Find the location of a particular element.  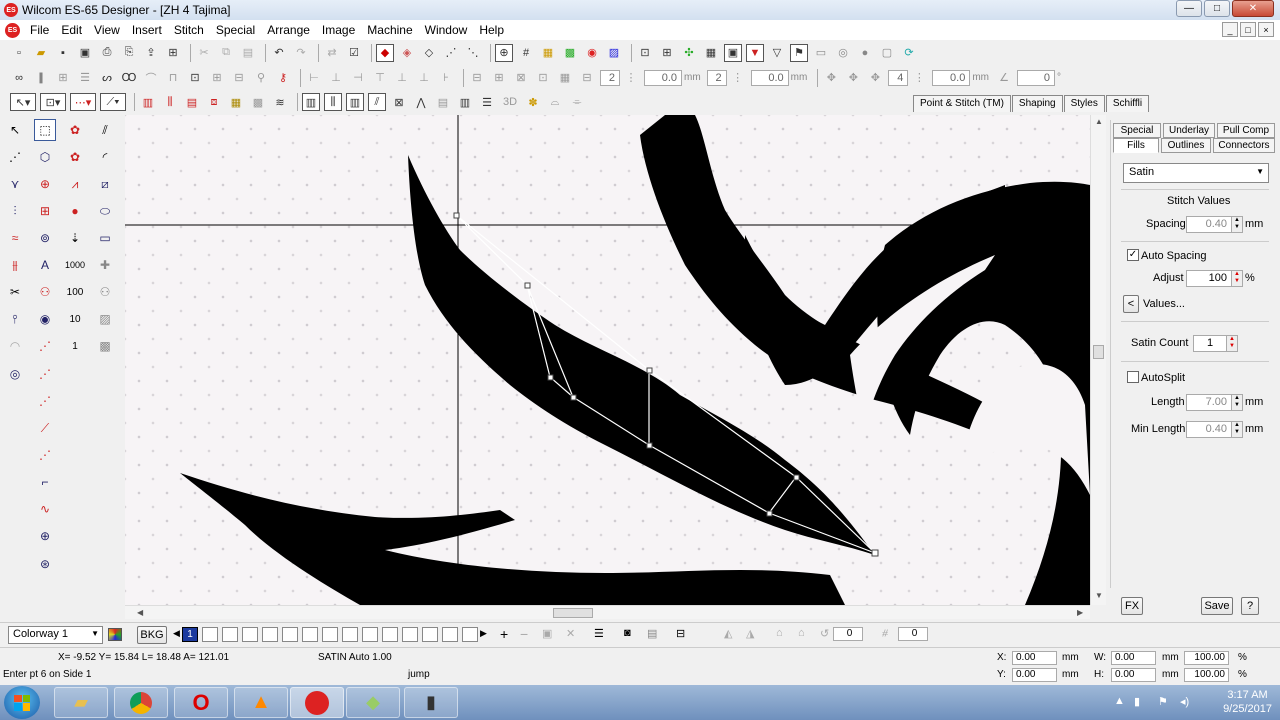

reshape-icon: ⬚ is located at coordinates (45, 130).